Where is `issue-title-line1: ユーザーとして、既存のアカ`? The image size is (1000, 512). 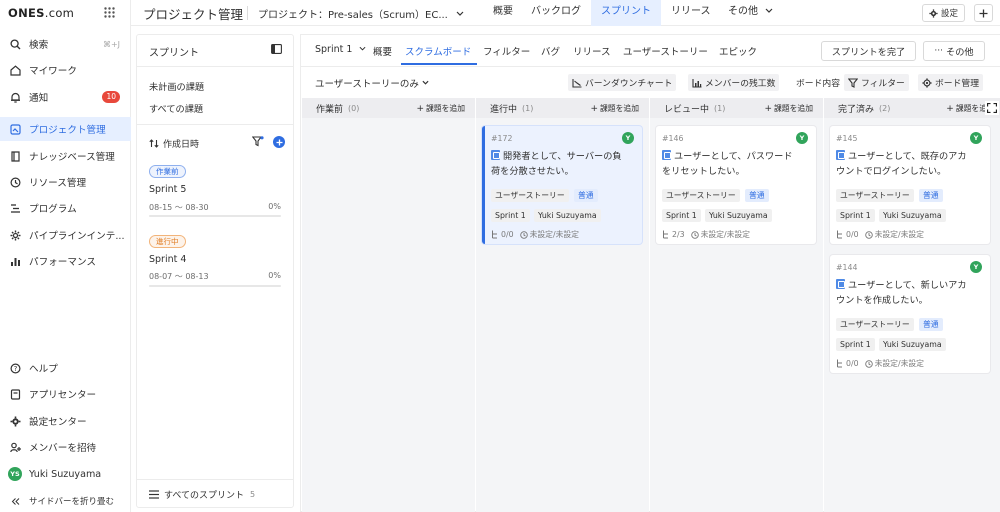 issue-title-line1: ユーザーとして、既存のアカ is located at coordinates (907, 156).